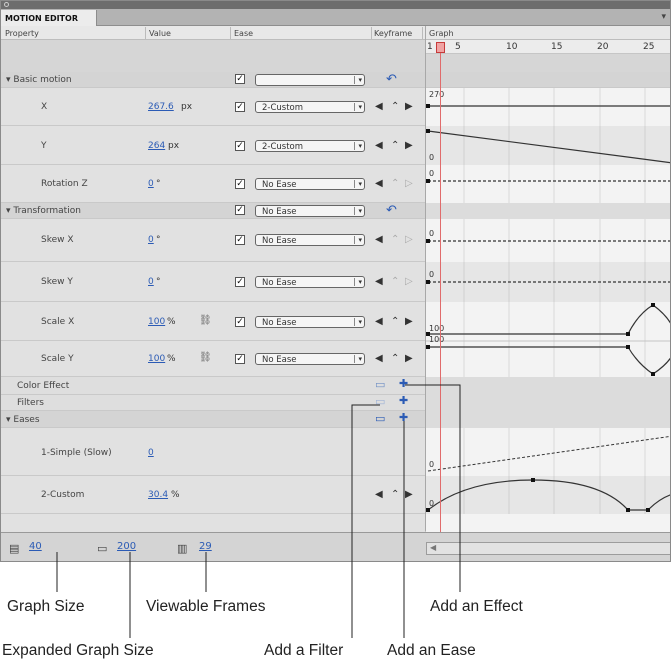  I want to click on callout-expanded-graph-size: Expanded Graph Size, so click(78, 650).